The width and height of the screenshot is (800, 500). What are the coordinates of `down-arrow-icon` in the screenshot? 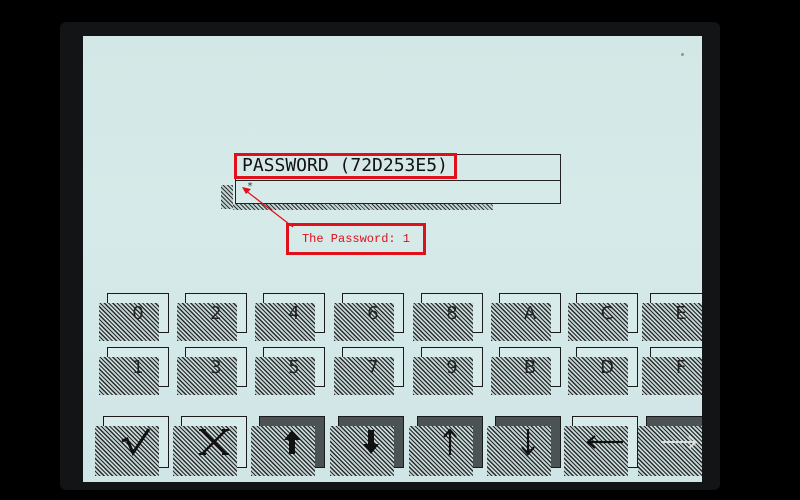 It's located at (528, 442).